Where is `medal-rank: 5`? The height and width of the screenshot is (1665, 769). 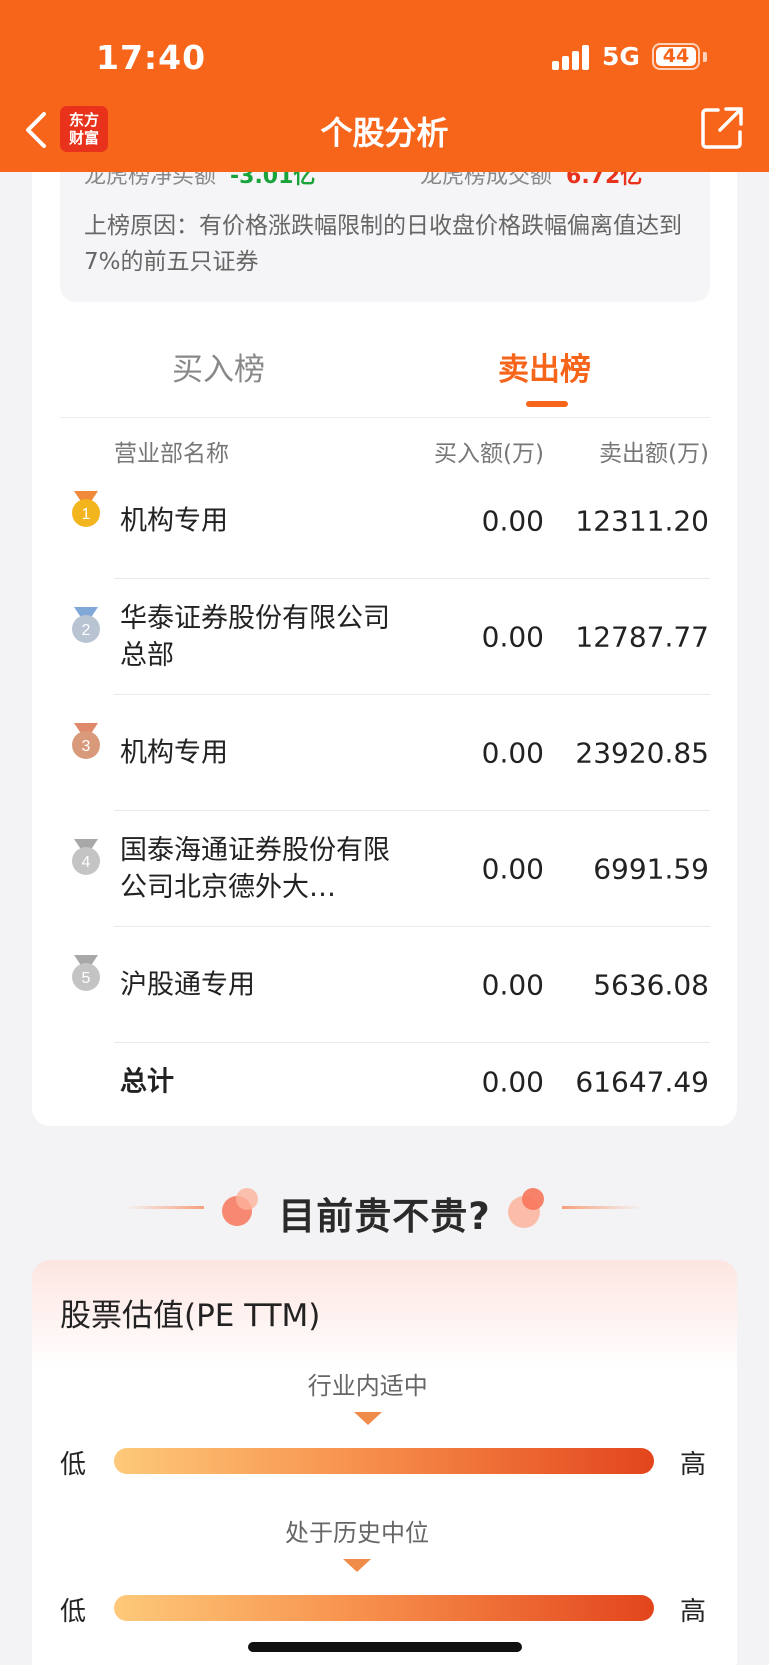 medal-rank: 5 is located at coordinates (86, 978).